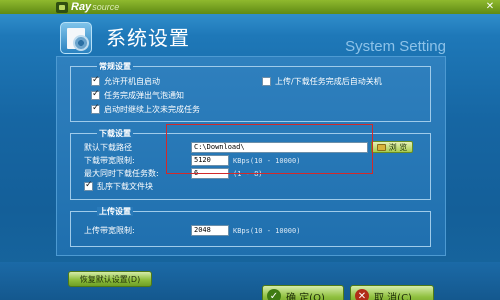  I want to click on autostart-checkbox, so click(95, 80).